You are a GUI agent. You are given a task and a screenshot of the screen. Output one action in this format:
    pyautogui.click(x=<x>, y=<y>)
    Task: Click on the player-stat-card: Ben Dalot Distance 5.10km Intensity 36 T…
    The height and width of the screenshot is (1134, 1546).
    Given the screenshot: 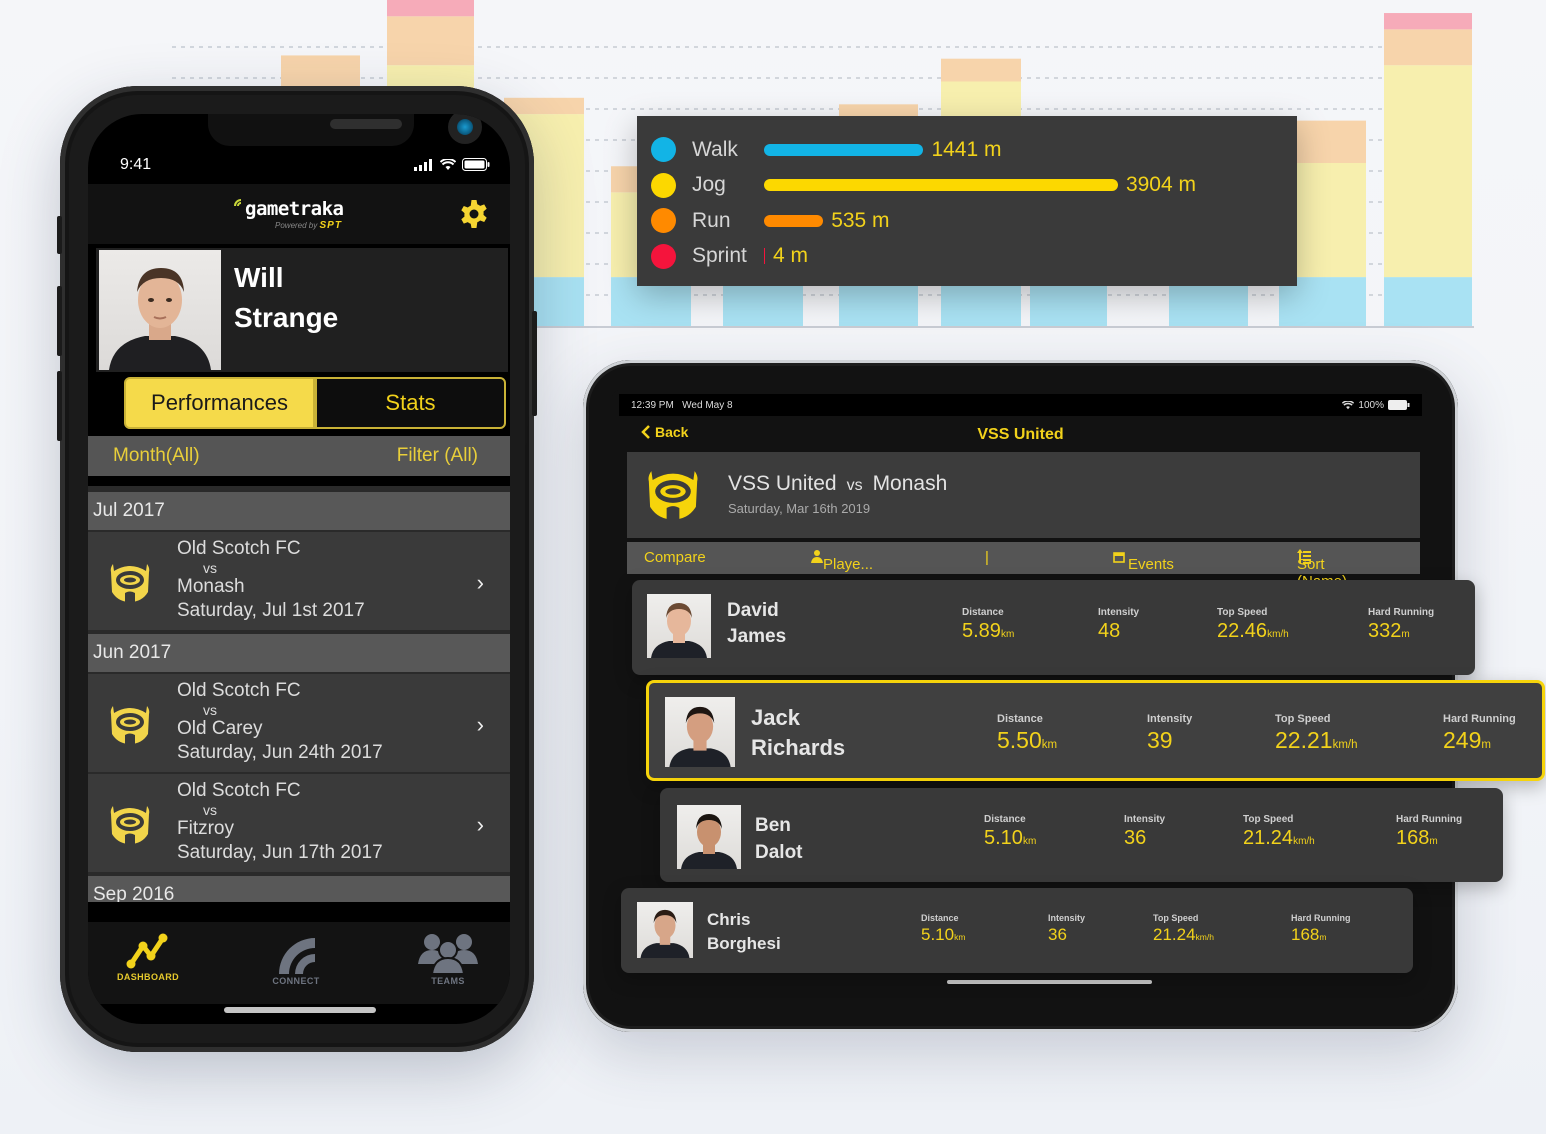 What is the action you would take?
    pyautogui.click(x=1081, y=835)
    